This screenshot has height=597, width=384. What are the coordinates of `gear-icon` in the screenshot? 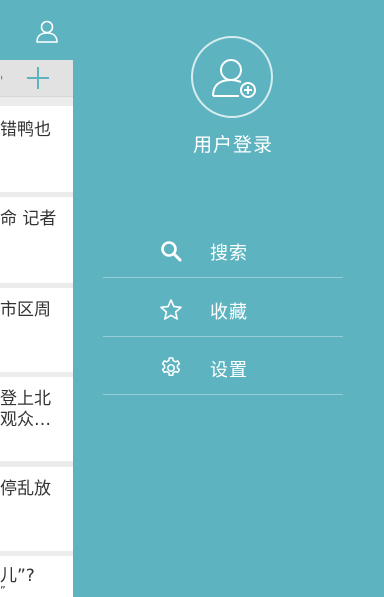 It's located at (171, 368).